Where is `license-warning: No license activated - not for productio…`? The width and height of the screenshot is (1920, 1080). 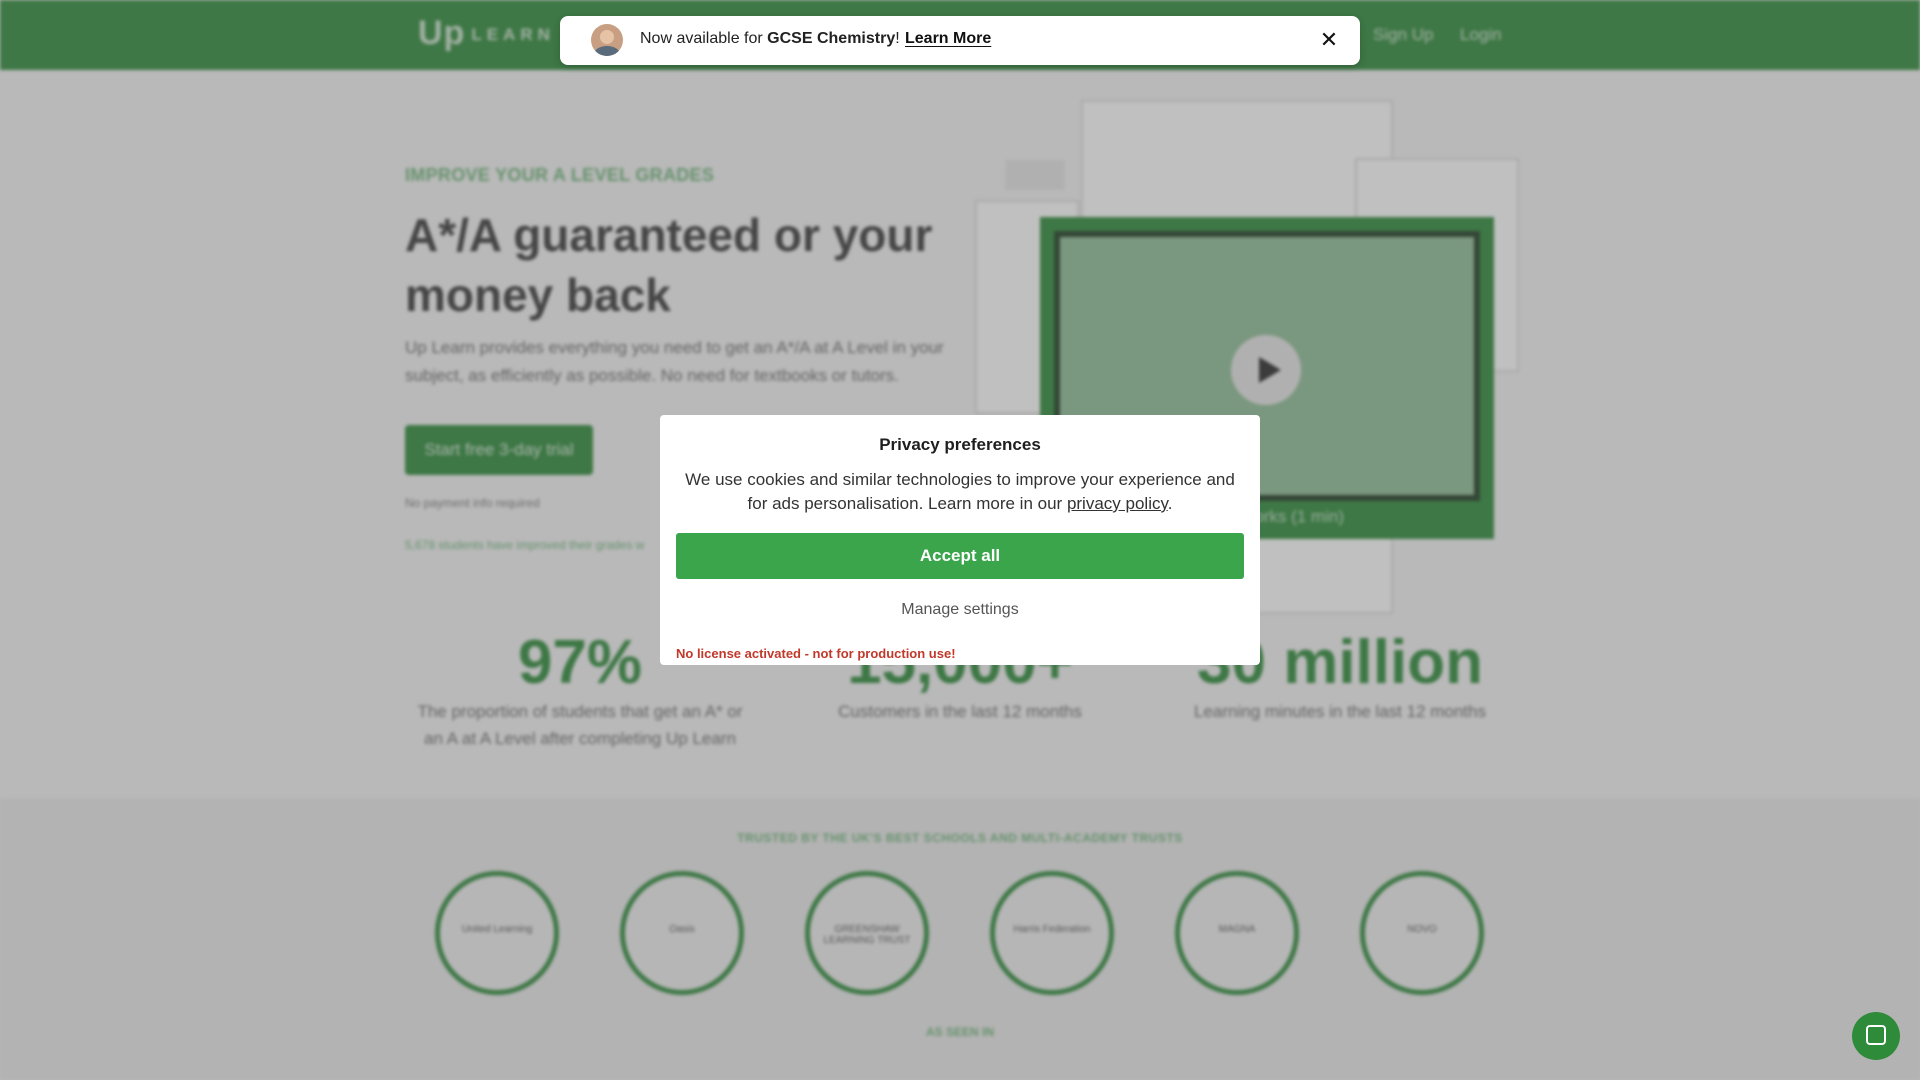
license-warning: No license activated - not for productio… is located at coordinates (816, 653).